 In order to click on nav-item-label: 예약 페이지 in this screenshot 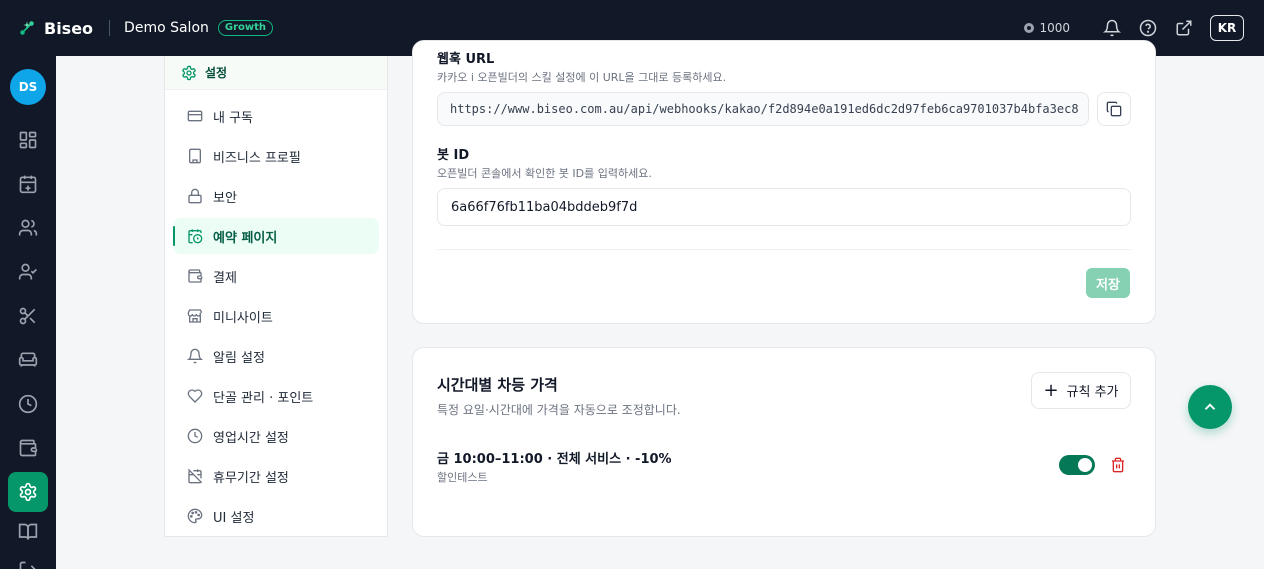, I will do `click(245, 238)`.